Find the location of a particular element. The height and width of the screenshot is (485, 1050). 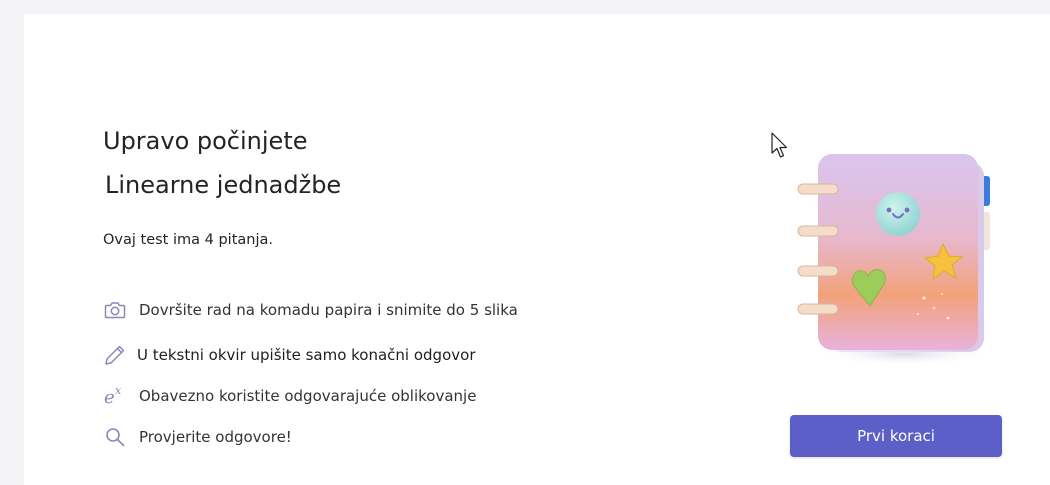

pencil-icon is located at coordinates (115, 355).